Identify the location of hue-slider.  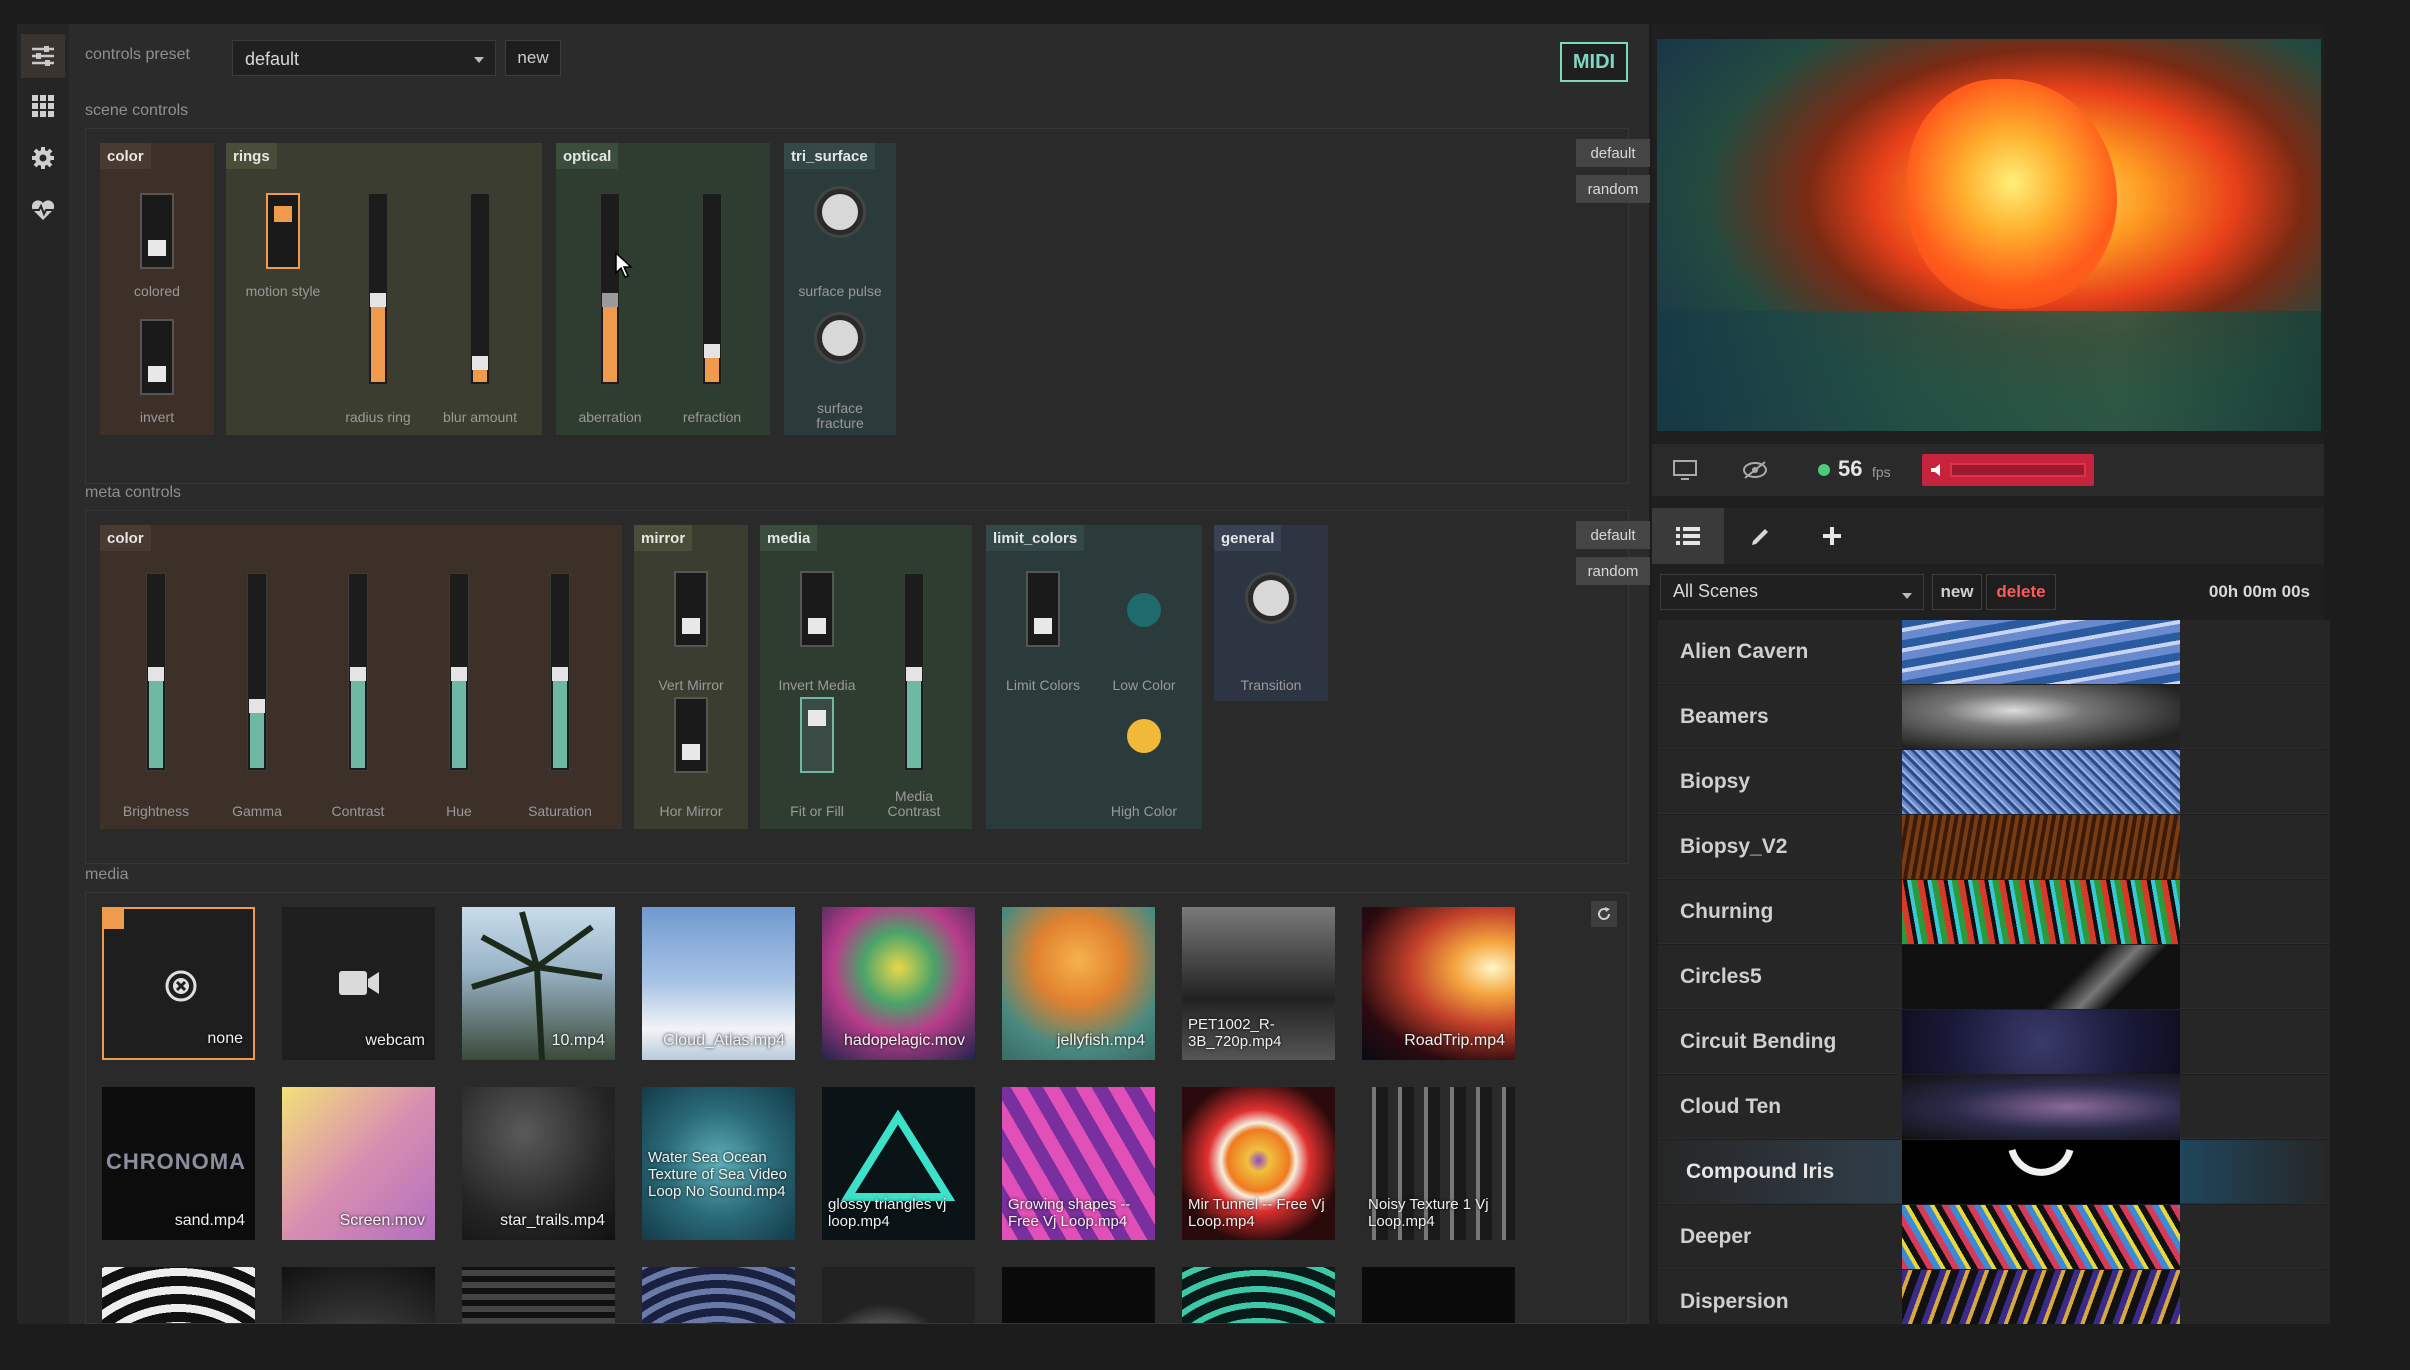
(459, 672).